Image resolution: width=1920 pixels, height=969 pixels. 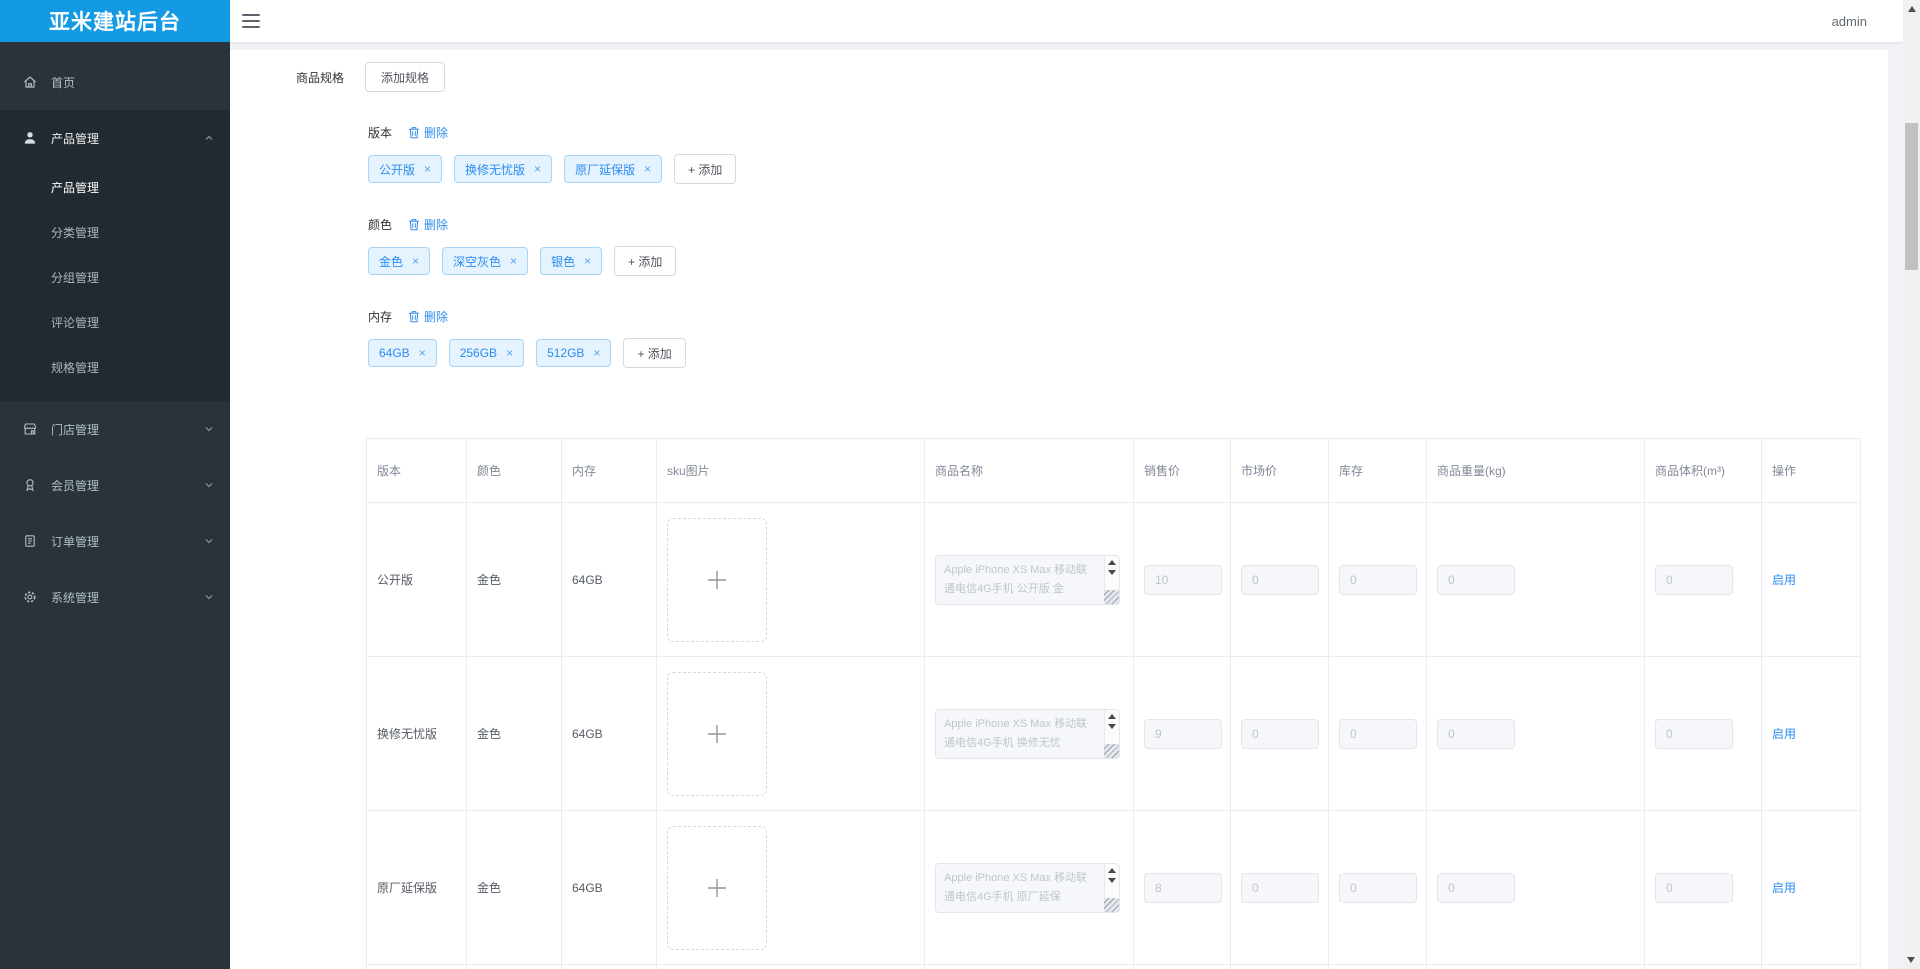 What do you see at coordinates (436, 316) in the screenshot?
I see `delete-label: 删除` at bounding box center [436, 316].